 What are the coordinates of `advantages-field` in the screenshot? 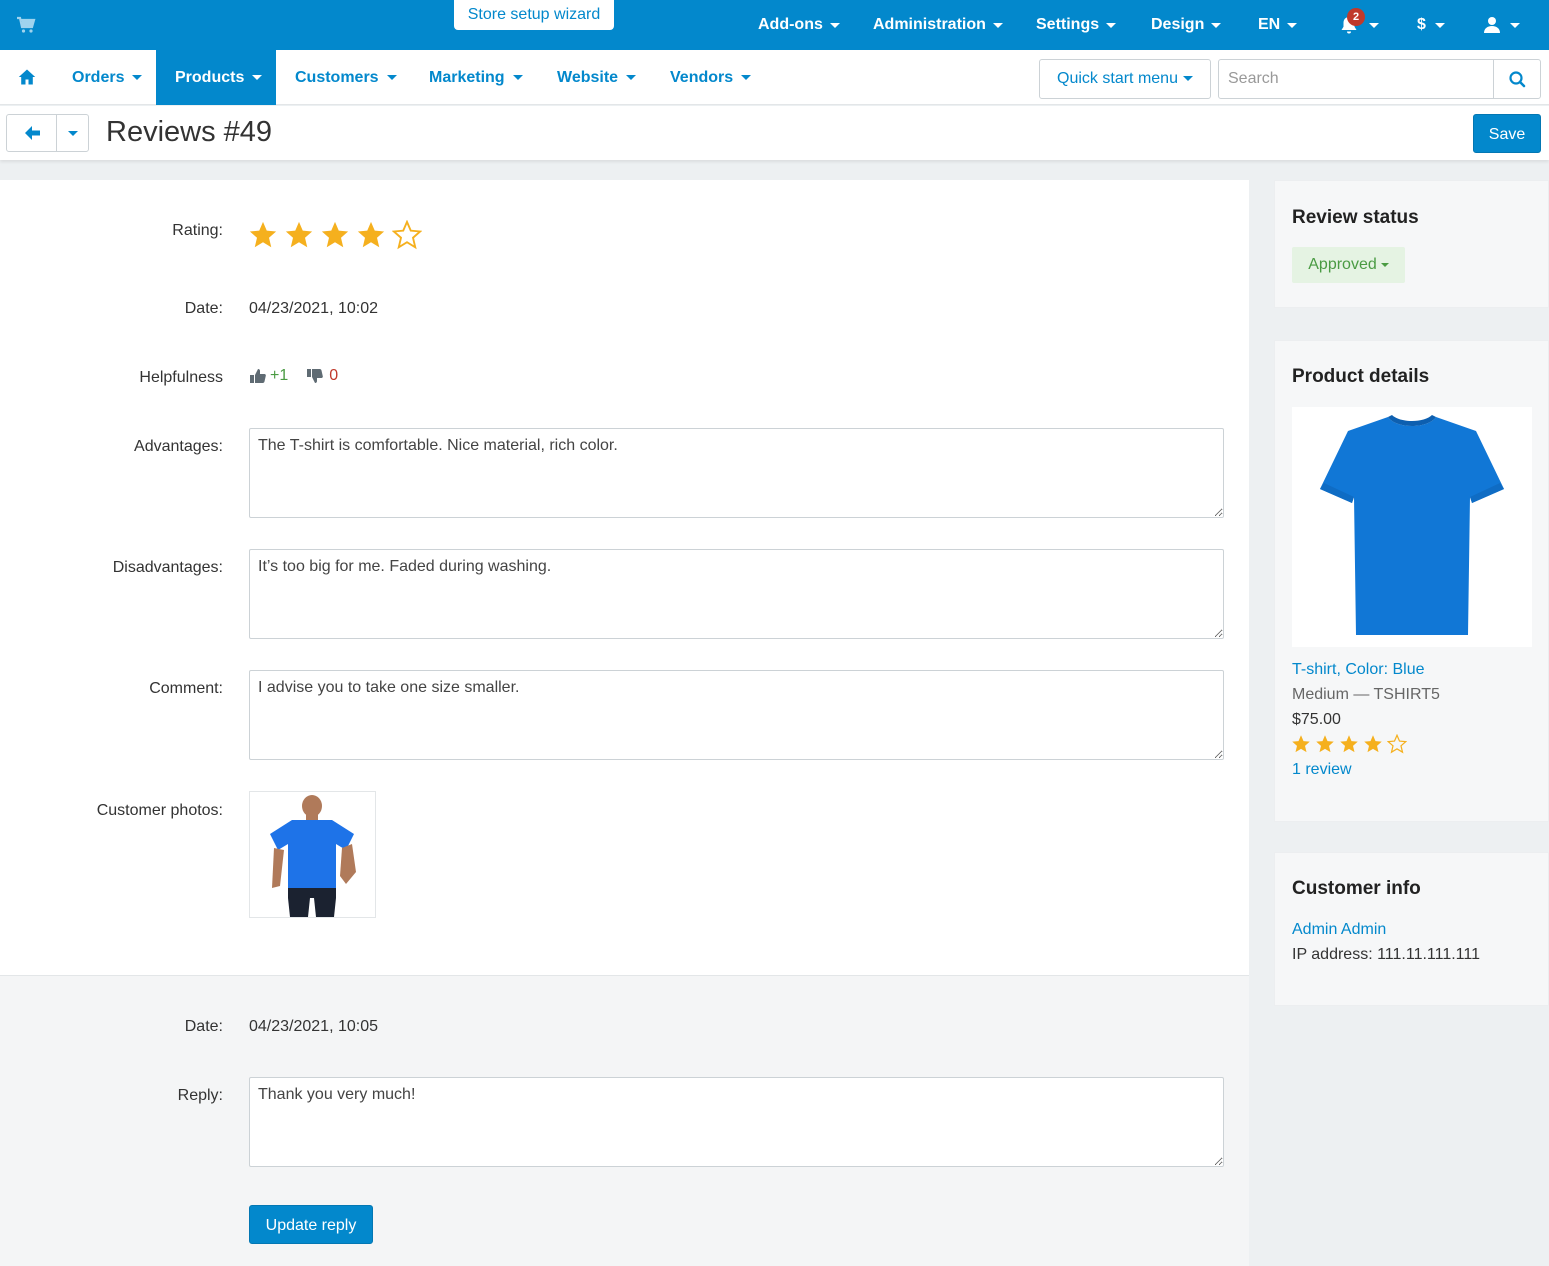 It's located at (736, 473).